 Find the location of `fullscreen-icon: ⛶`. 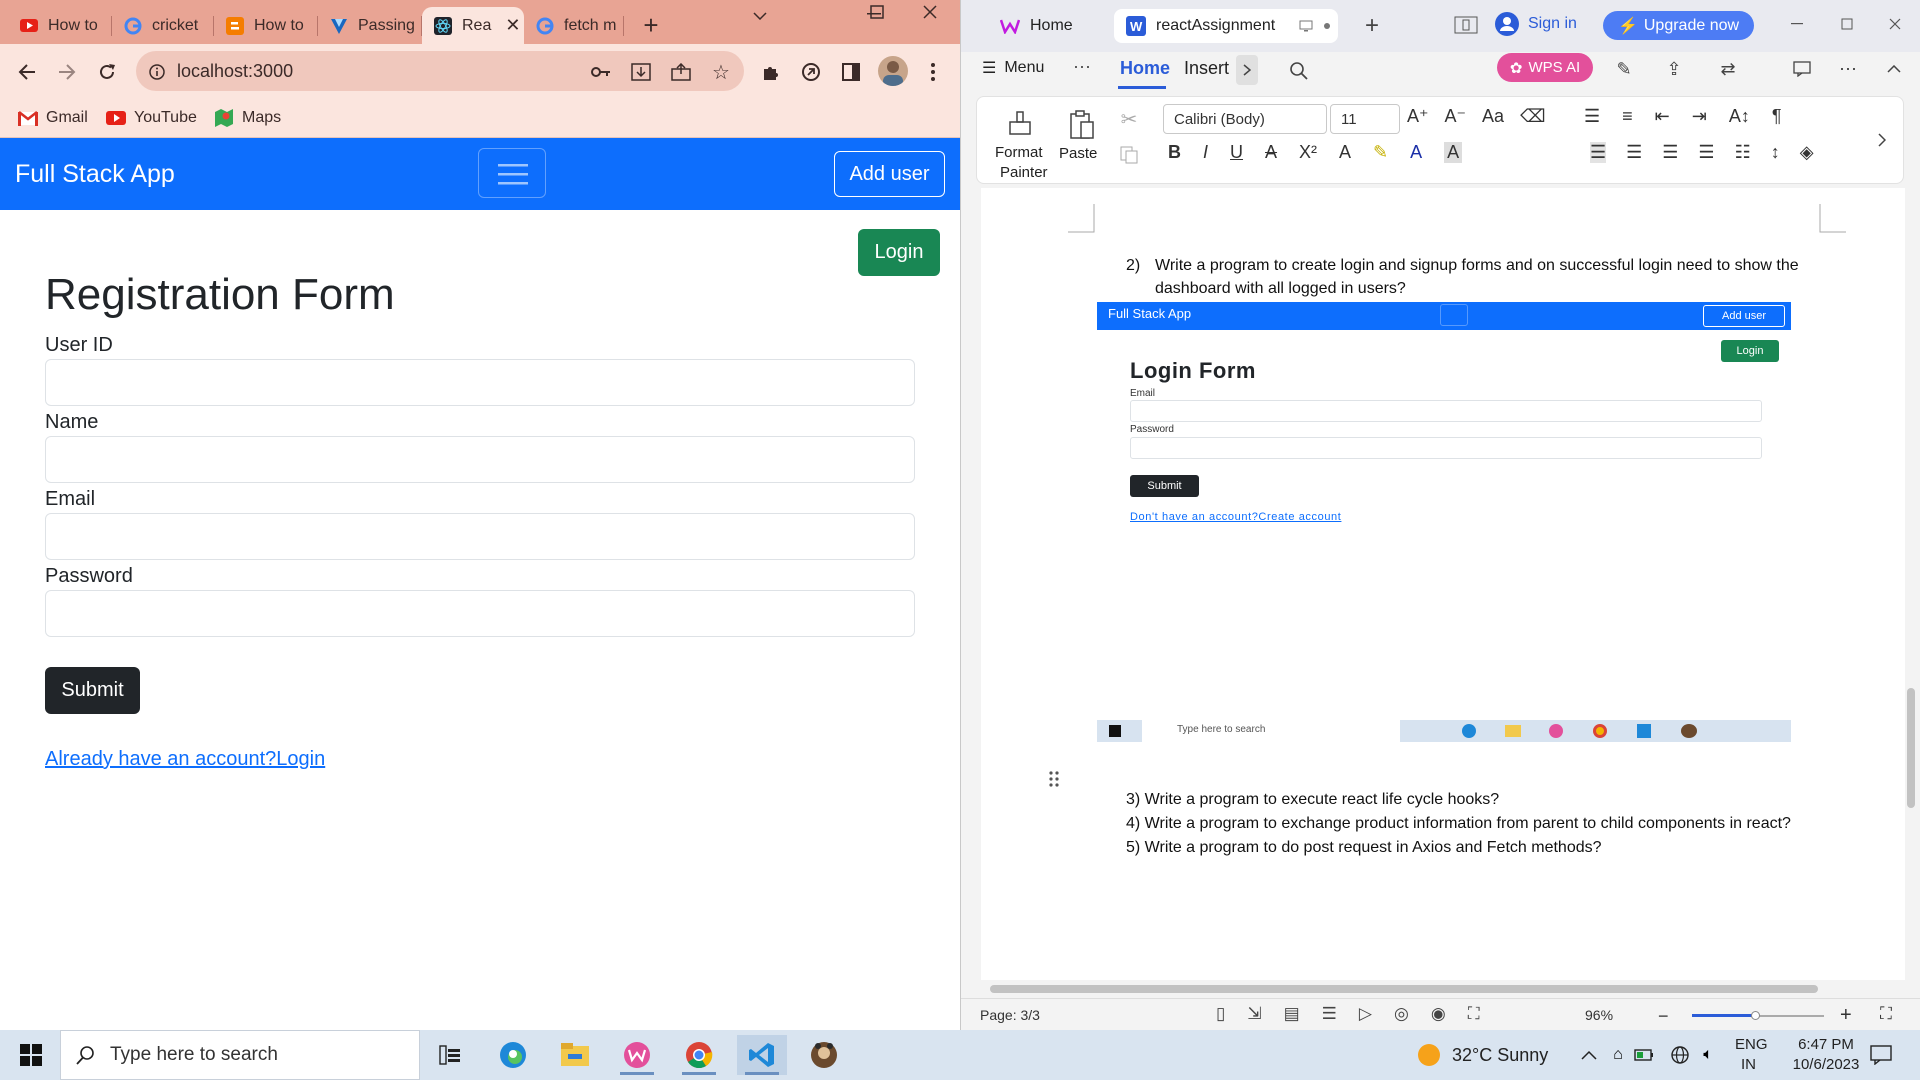

fullscreen-icon: ⛶ is located at coordinates (1886, 1014).